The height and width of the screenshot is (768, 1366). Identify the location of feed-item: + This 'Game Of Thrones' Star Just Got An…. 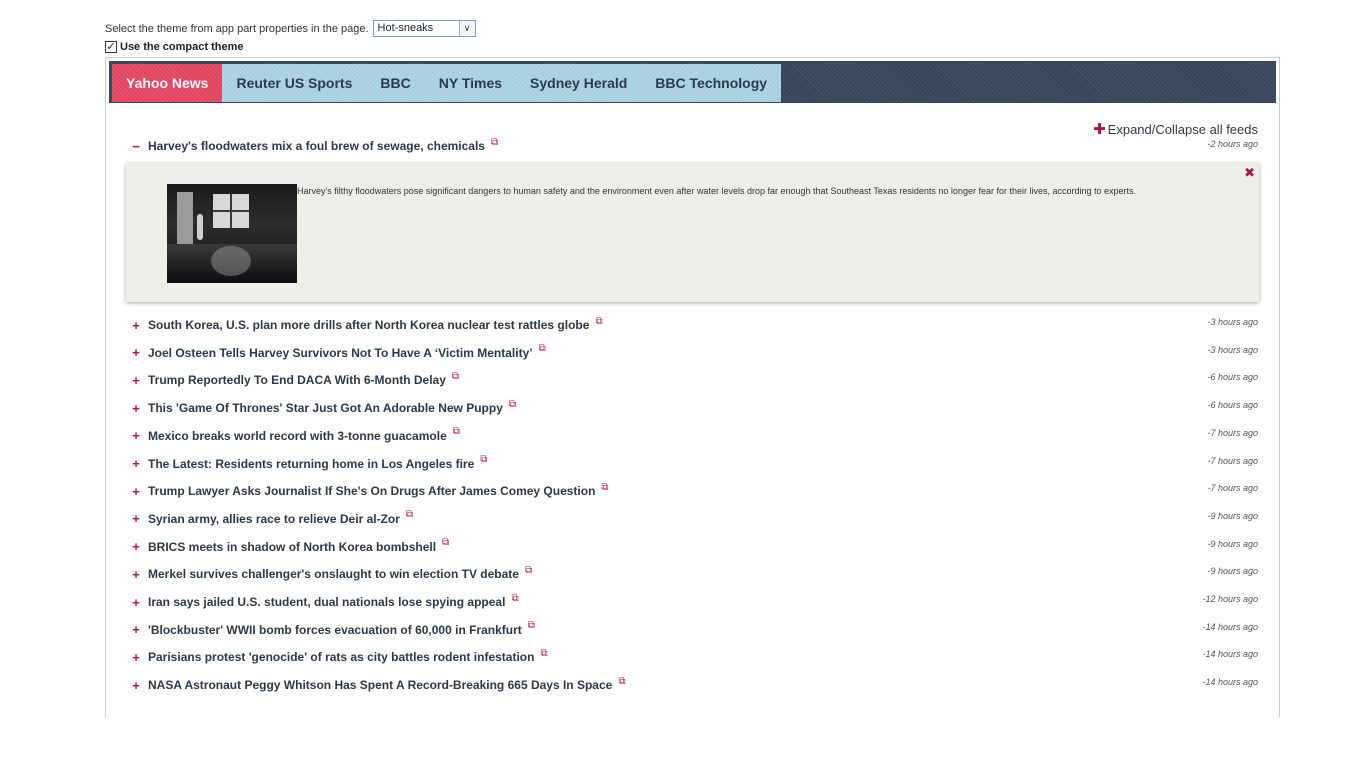
(694, 408).